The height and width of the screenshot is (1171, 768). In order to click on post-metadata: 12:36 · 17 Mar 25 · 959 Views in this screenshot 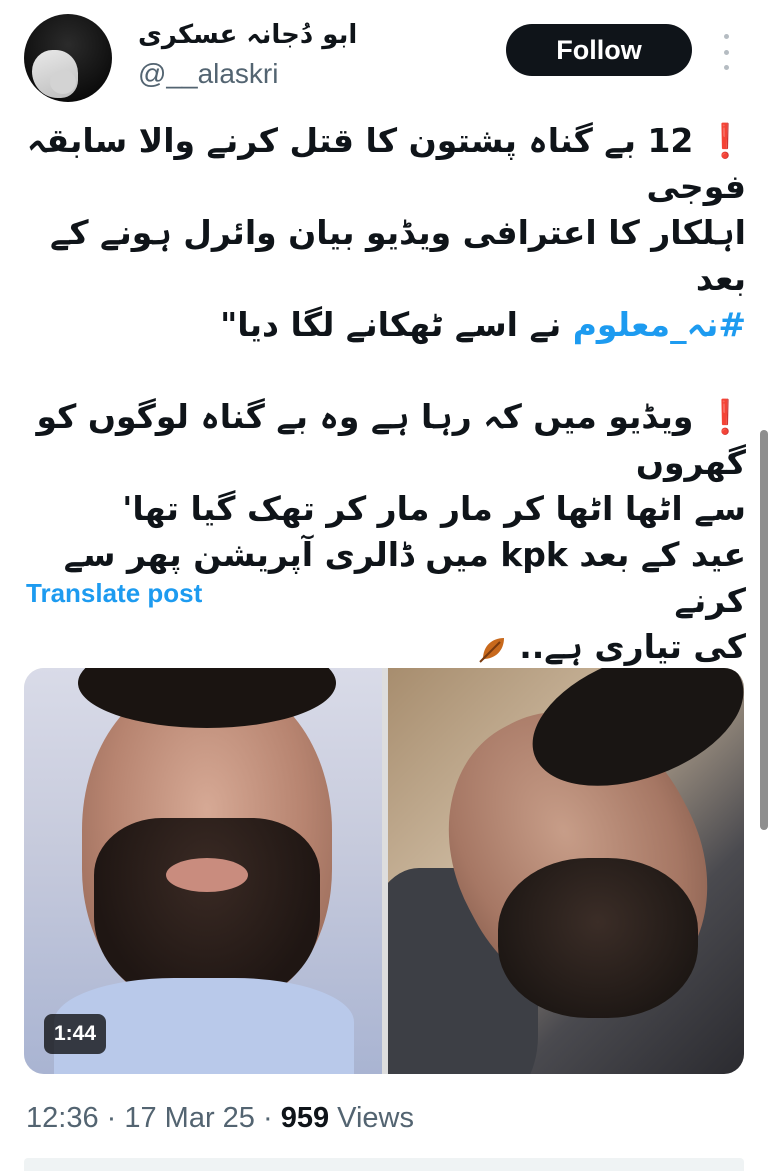, I will do `click(220, 1118)`.